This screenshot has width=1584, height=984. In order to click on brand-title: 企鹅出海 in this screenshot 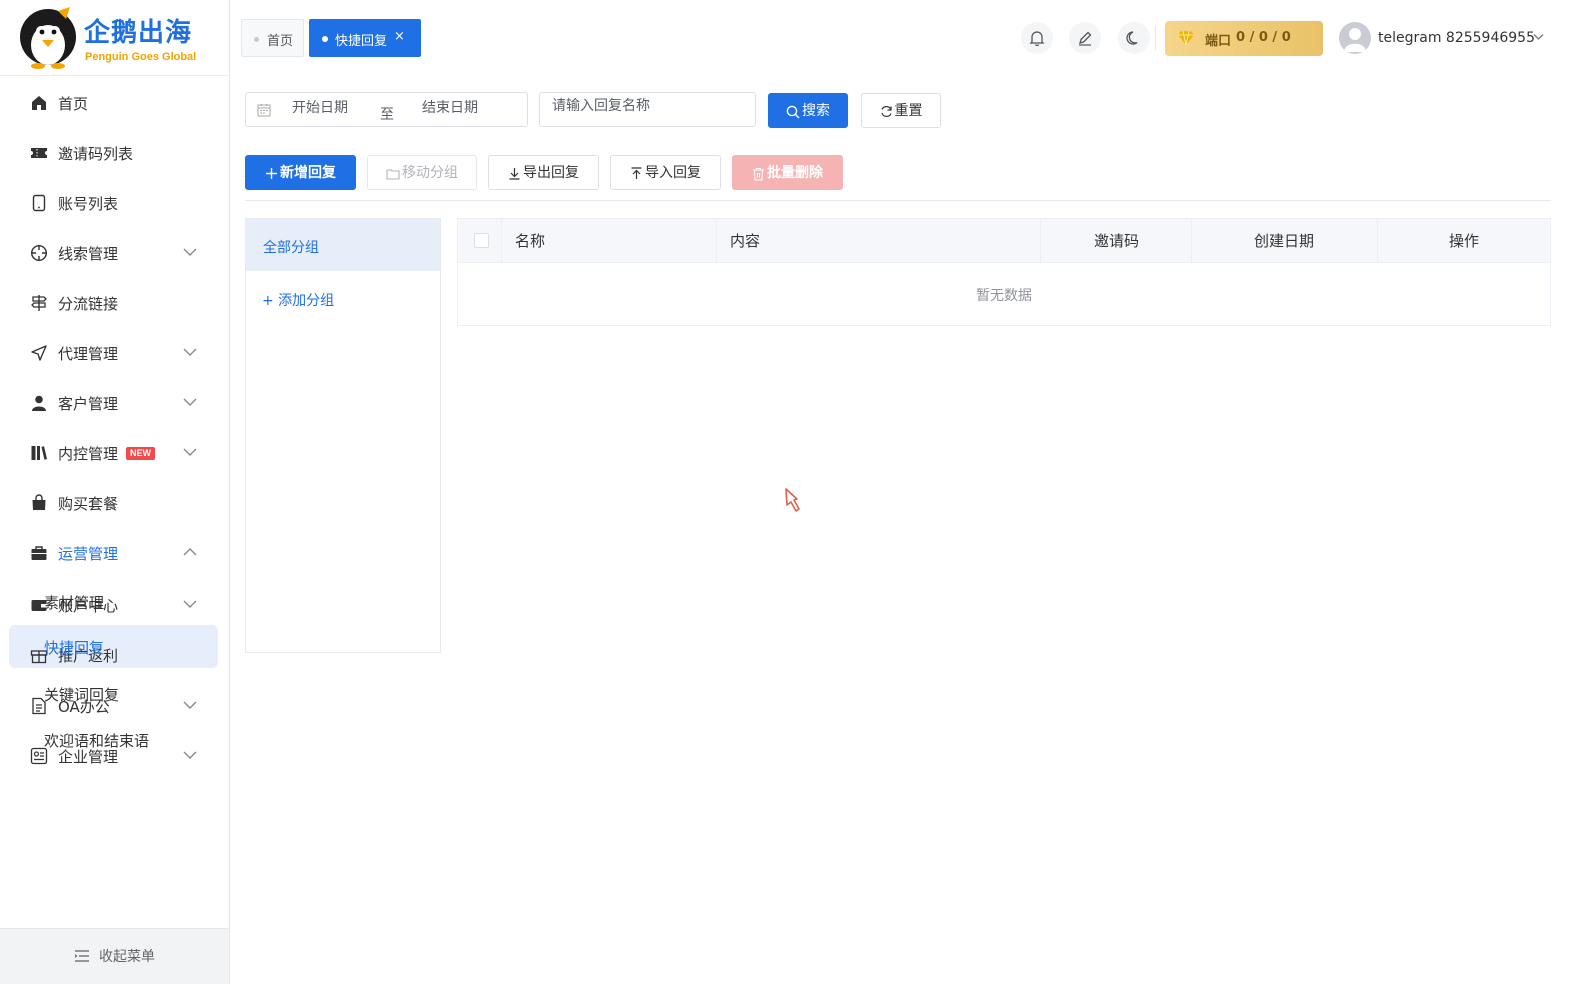, I will do `click(138, 33)`.